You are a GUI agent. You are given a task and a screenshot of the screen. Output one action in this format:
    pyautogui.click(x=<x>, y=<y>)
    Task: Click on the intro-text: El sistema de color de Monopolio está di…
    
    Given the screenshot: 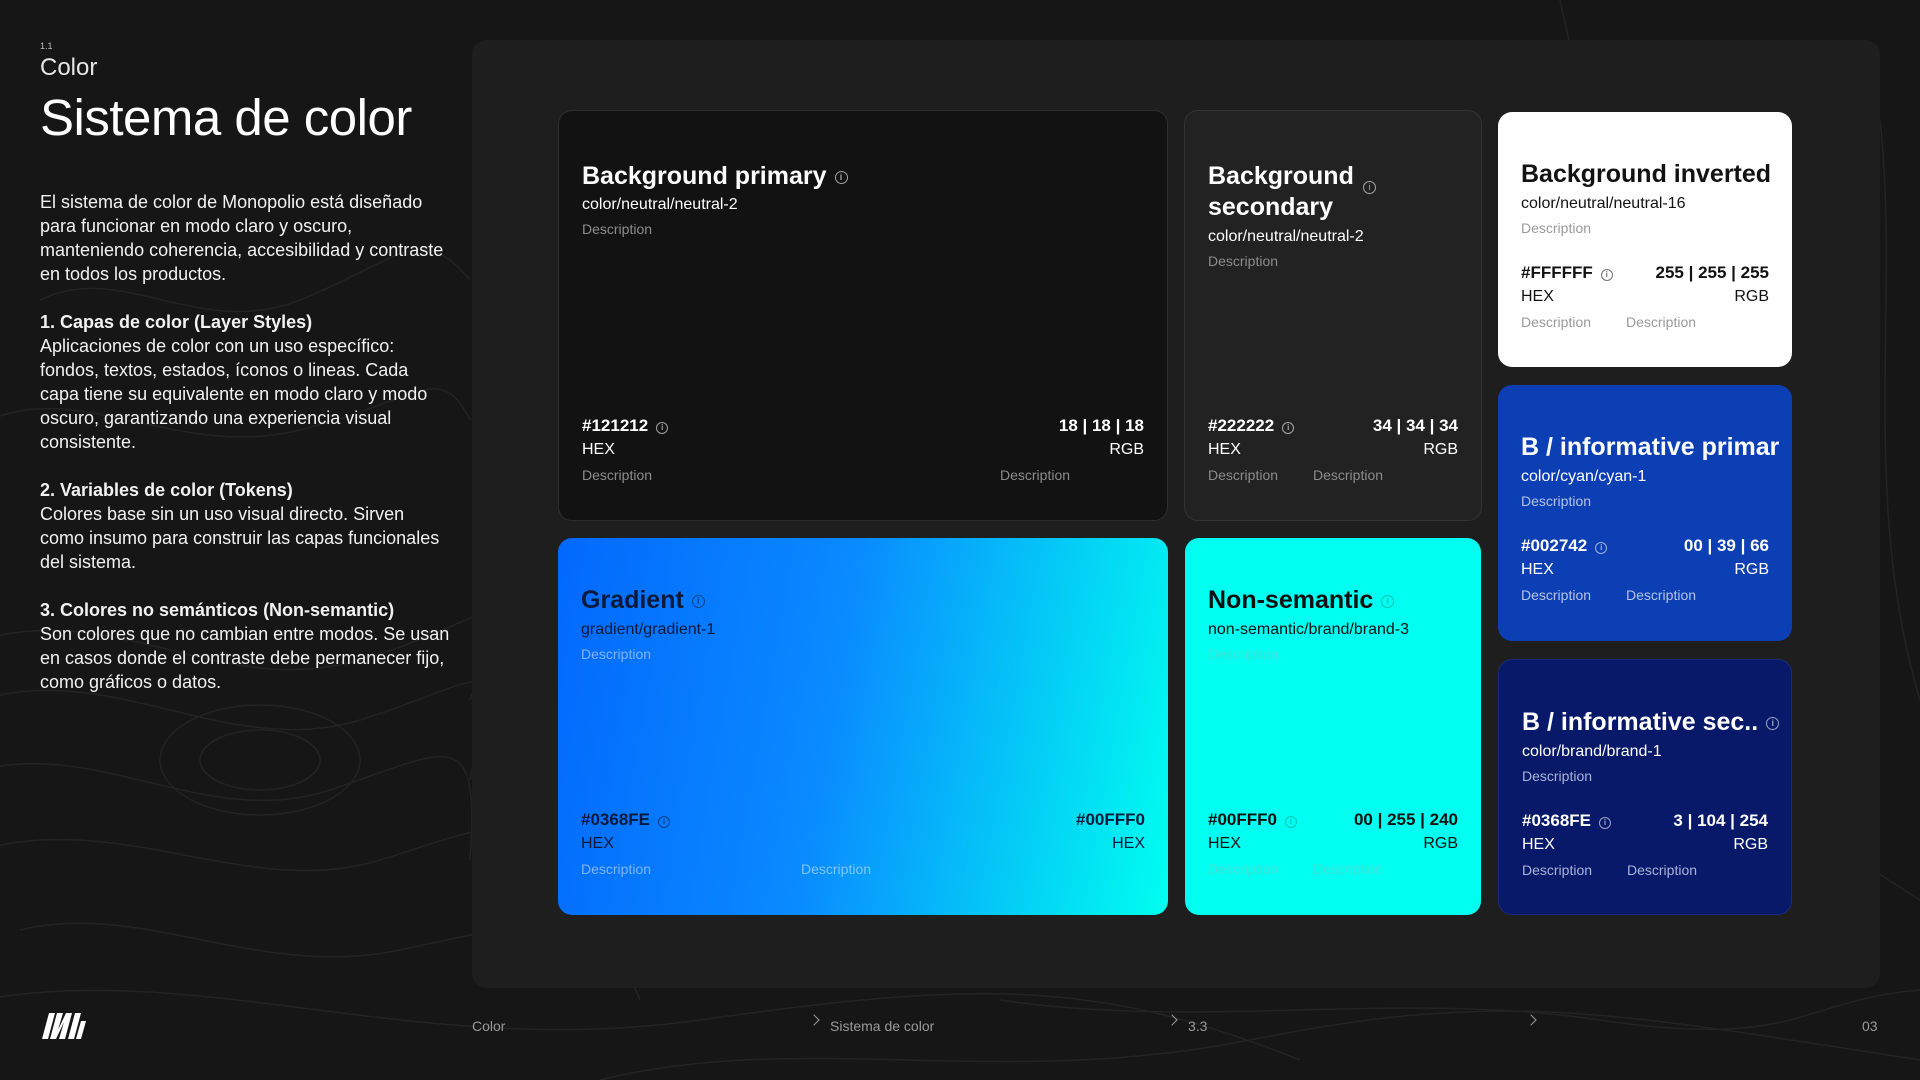 What is the action you would take?
    pyautogui.click(x=246, y=454)
    